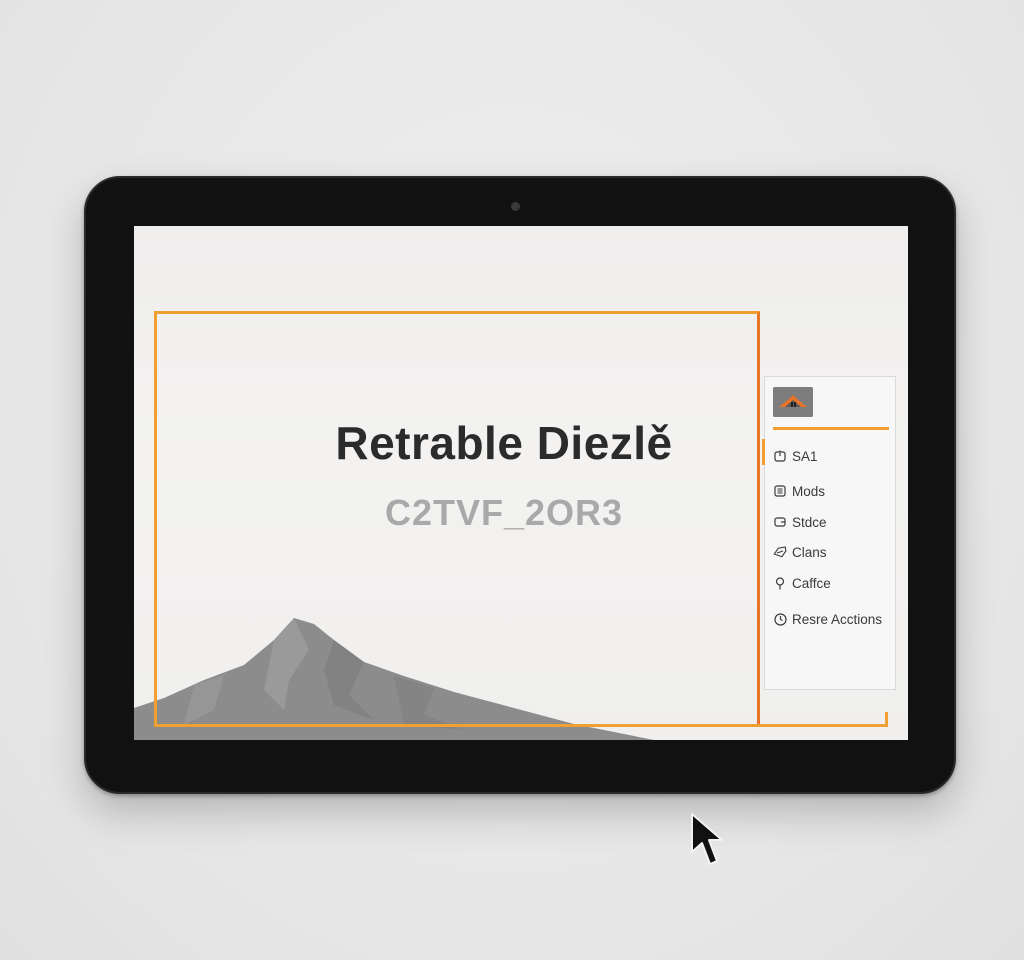 This screenshot has height=960, width=1024. Describe the element at coordinates (521, 725) in the screenshot. I see `hero-frame-bottom-rail` at that location.